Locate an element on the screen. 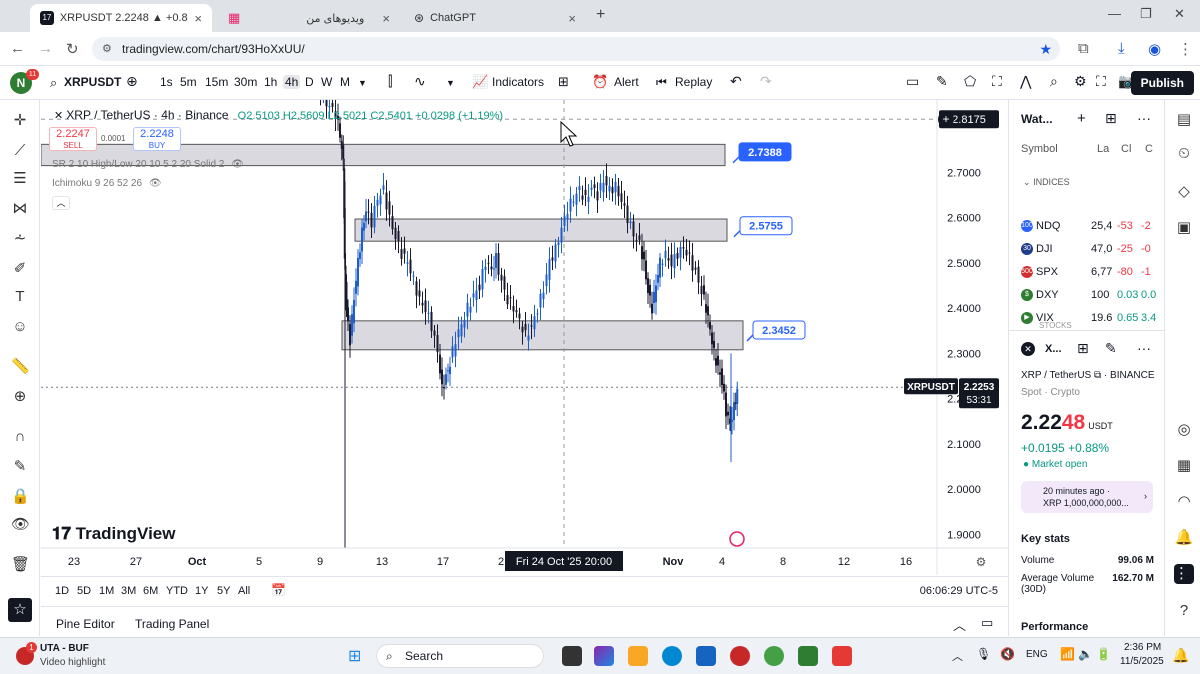 Image resolution: width=1200 pixels, height=674 pixels. tab-tradingview: 17 XRPUSDT 2.2248 ▲ +0.88% no × is located at coordinates (121, 18).